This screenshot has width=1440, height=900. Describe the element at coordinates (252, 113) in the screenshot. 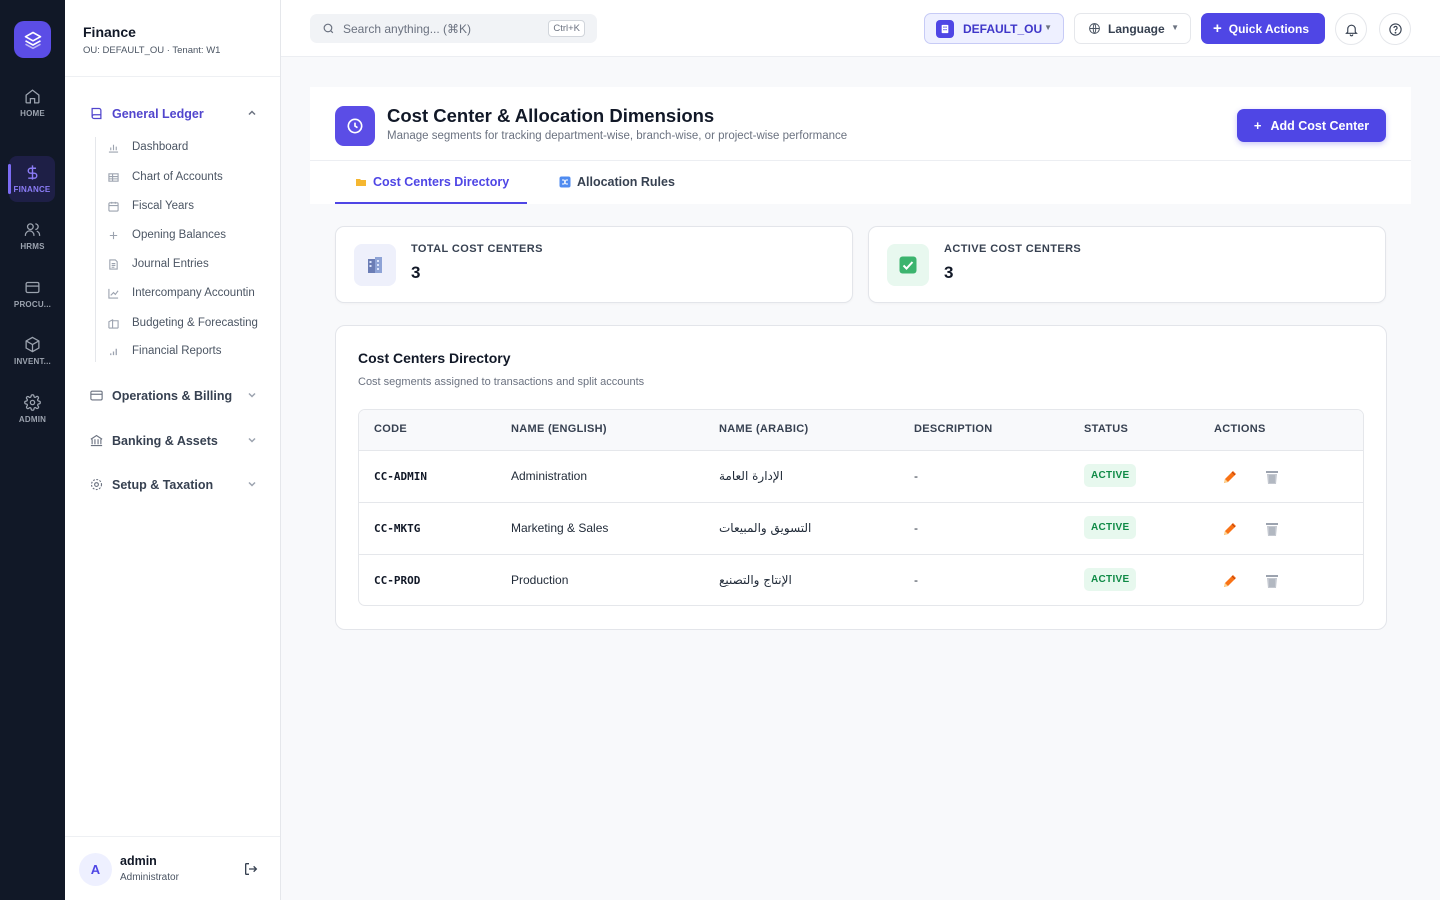

I see `chevron-up-icon` at that location.